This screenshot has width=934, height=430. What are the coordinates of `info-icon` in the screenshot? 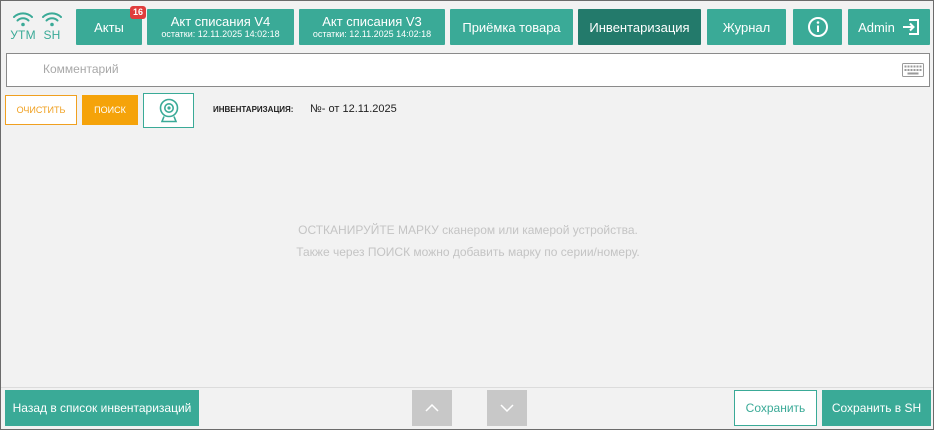 It's located at (817, 27).